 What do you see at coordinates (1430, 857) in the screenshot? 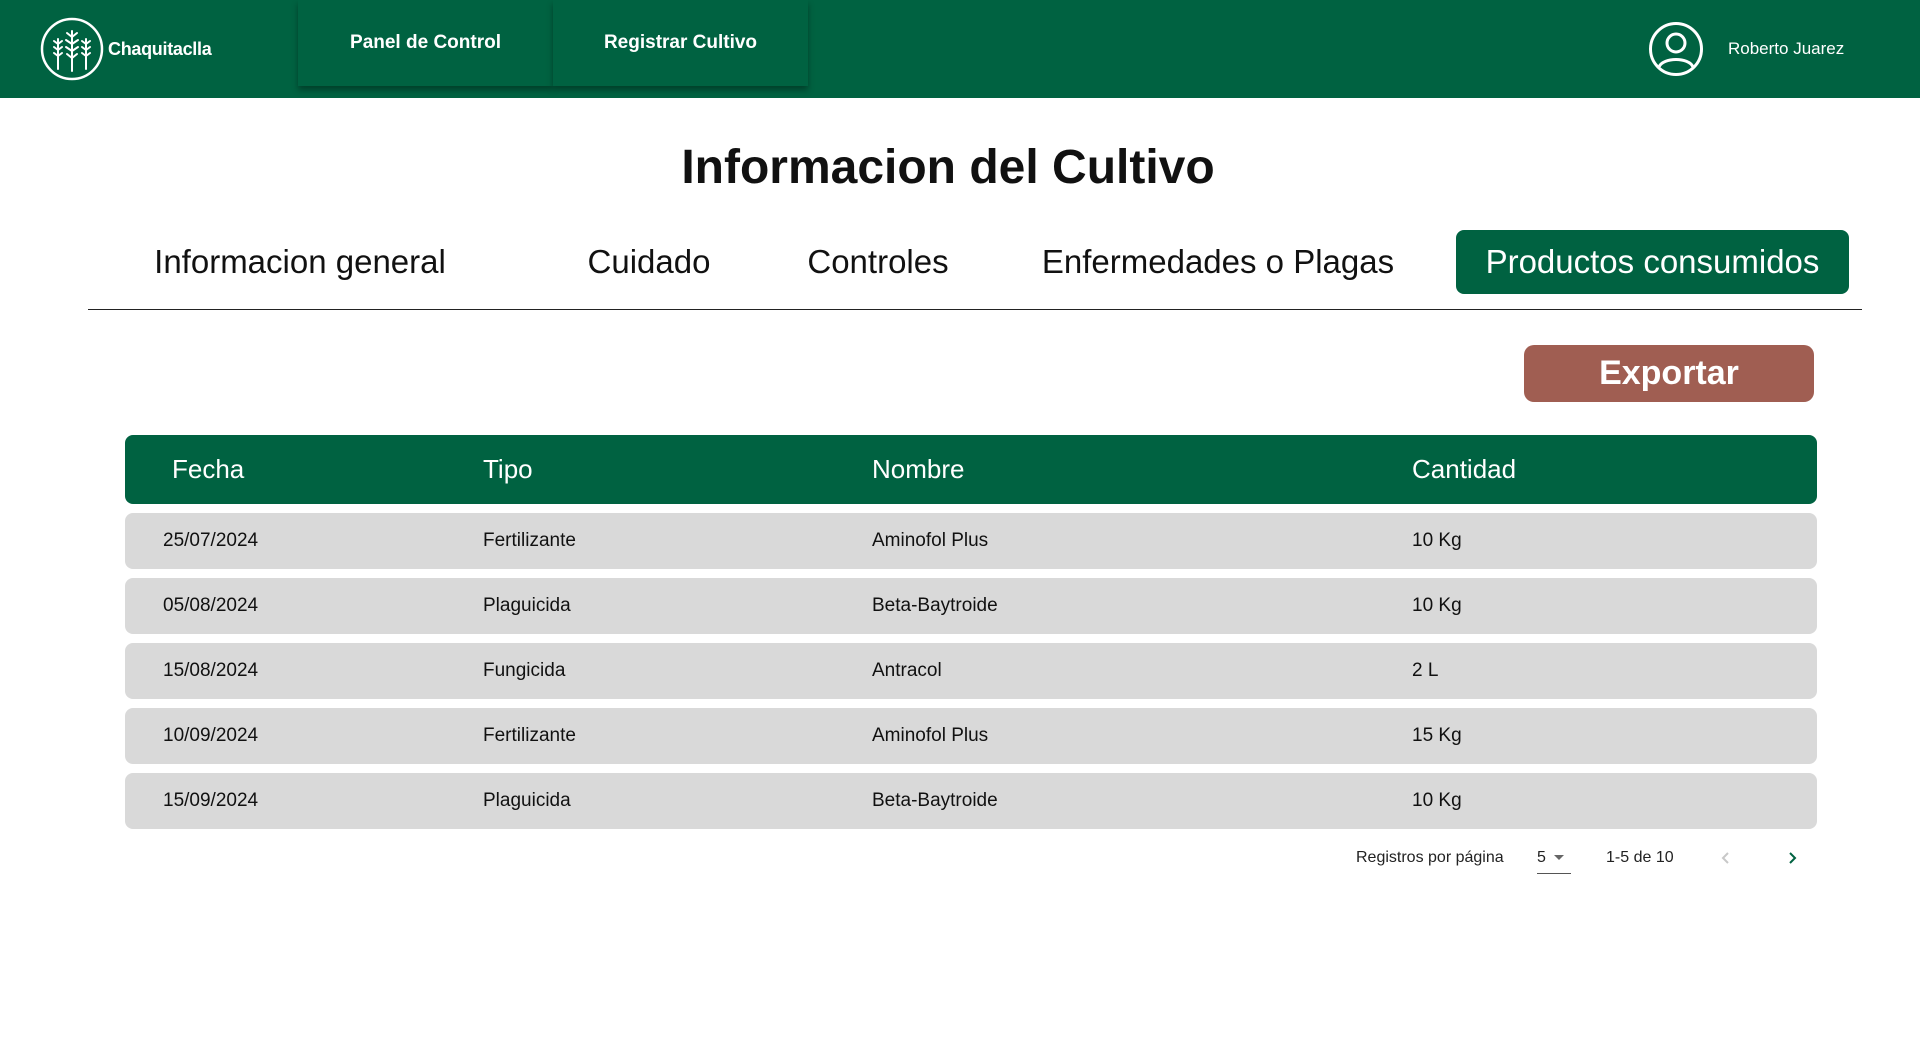
I see `rows-per-page-label: Registros por página` at bounding box center [1430, 857].